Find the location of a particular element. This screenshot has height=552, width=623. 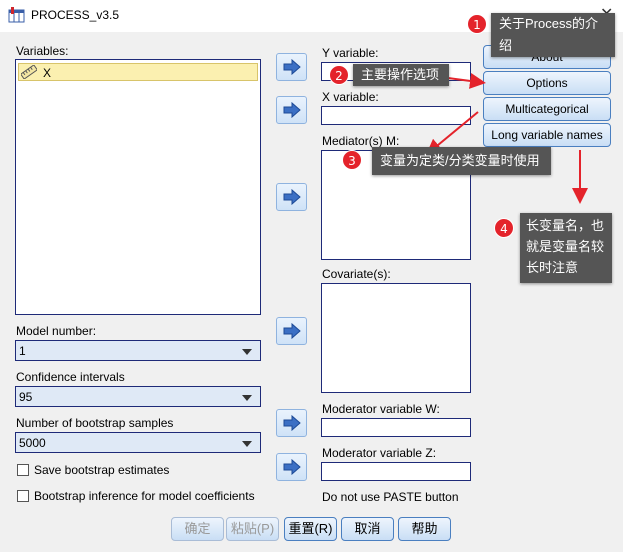

callout-multicategorical: 变量为定类/分类变量时使用 is located at coordinates (461, 161).